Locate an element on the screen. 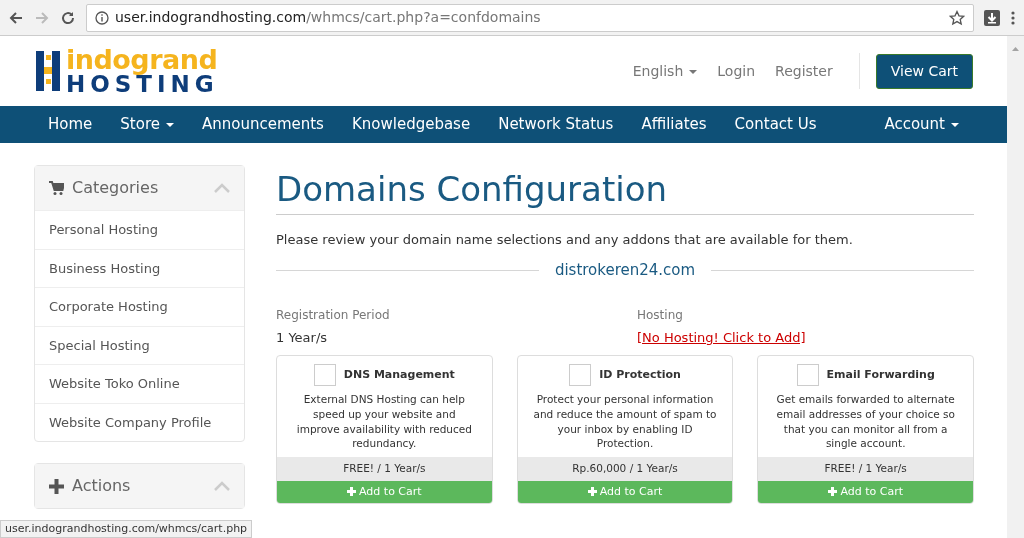 This screenshot has height=538, width=1024. domain-name: distrokeren24.com is located at coordinates (625, 271).